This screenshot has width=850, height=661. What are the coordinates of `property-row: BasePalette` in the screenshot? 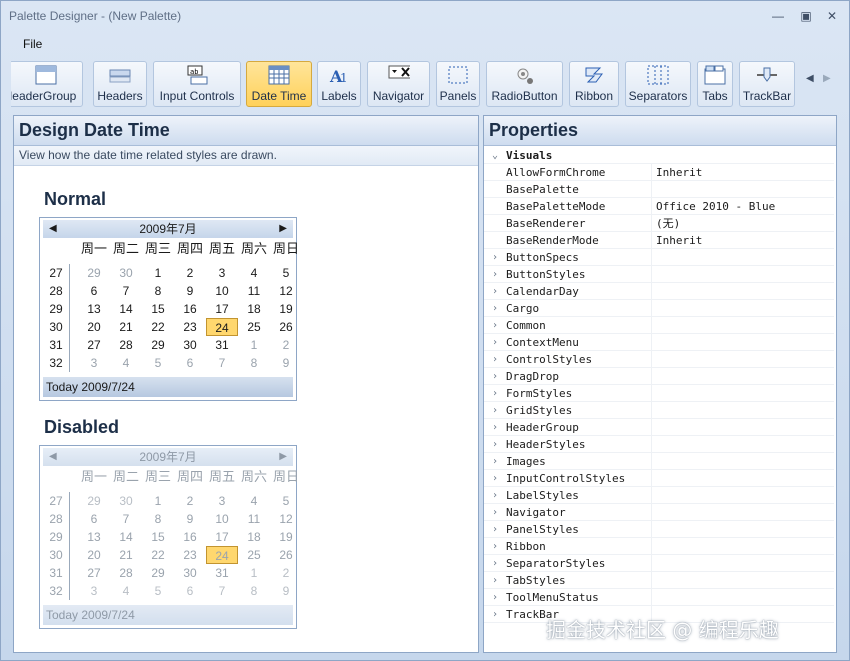 It's located at (659, 189).